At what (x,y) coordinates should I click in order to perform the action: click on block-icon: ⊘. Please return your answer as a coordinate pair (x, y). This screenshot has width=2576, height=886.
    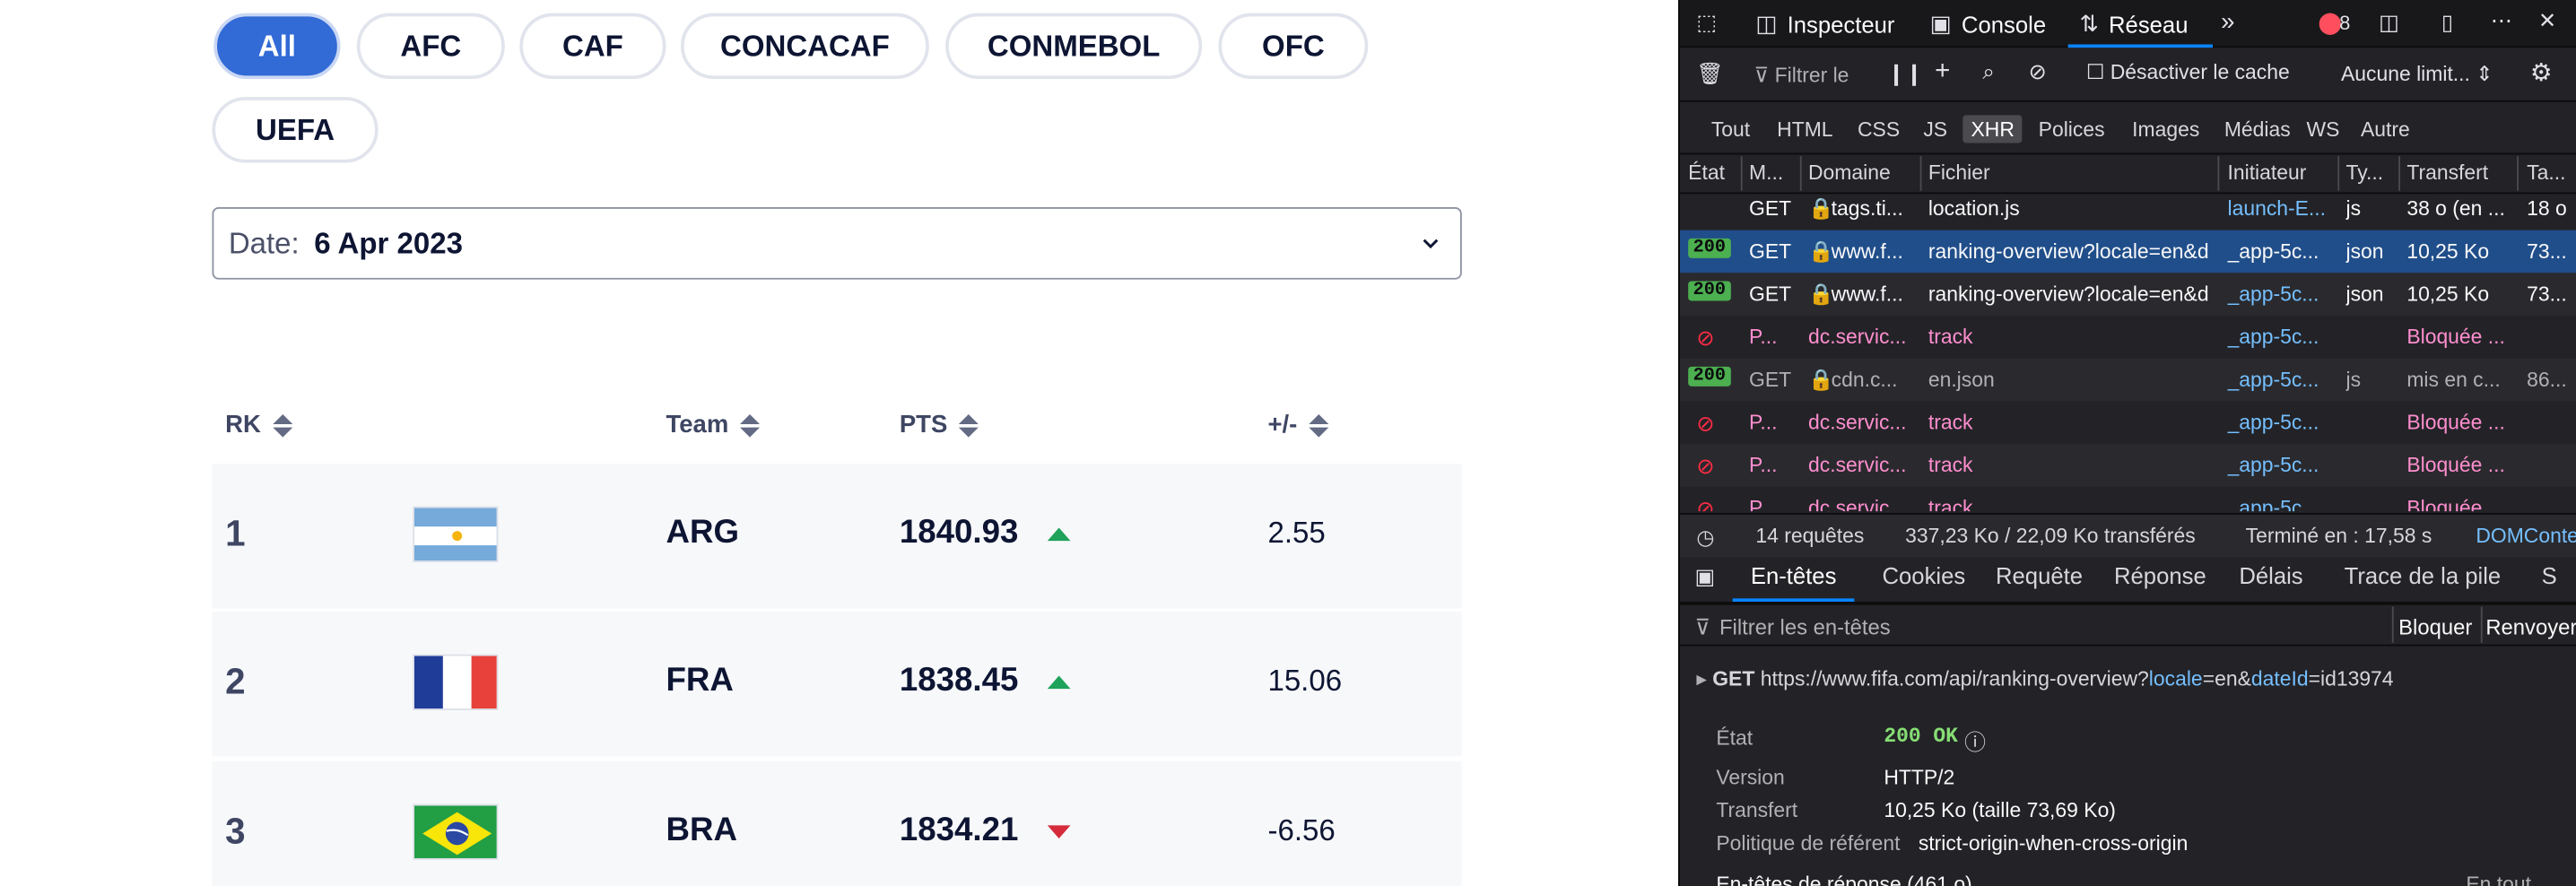
    Looking at the image, I should click on (2038, 72).